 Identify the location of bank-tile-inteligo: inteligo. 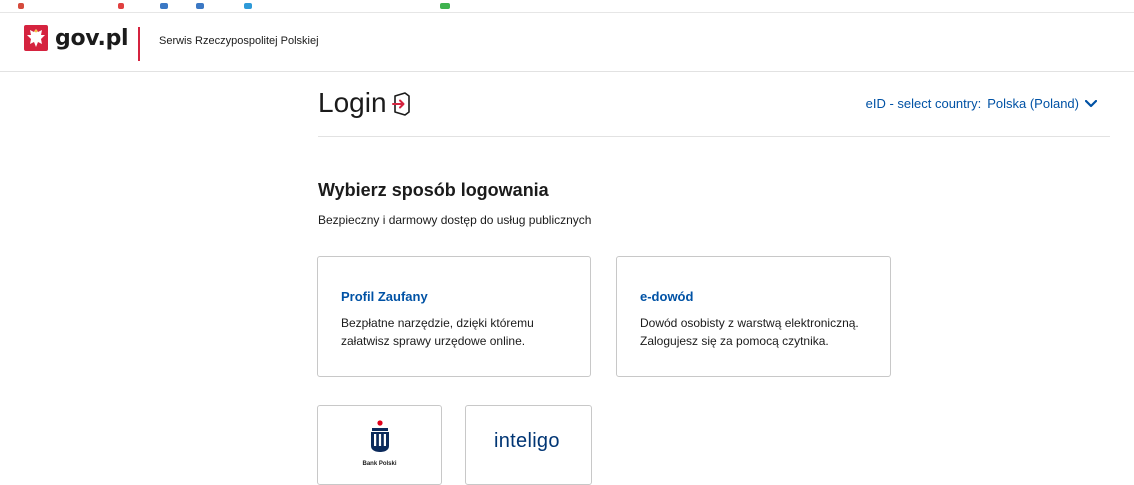
(528, 445).